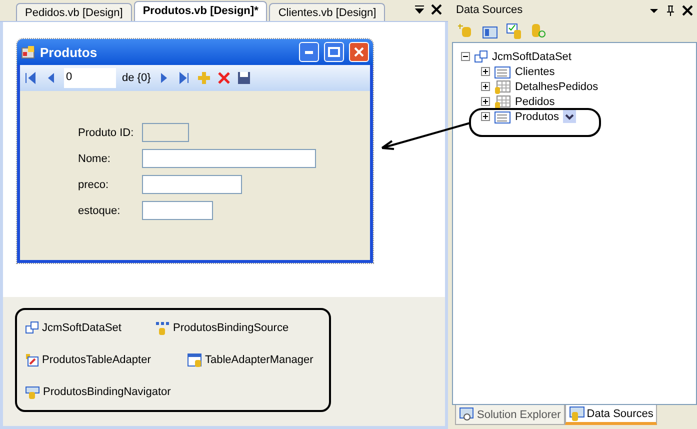 The image size is (697, 429). I want to click on tree-item: DetalhesPedidos, so click(556, 86).